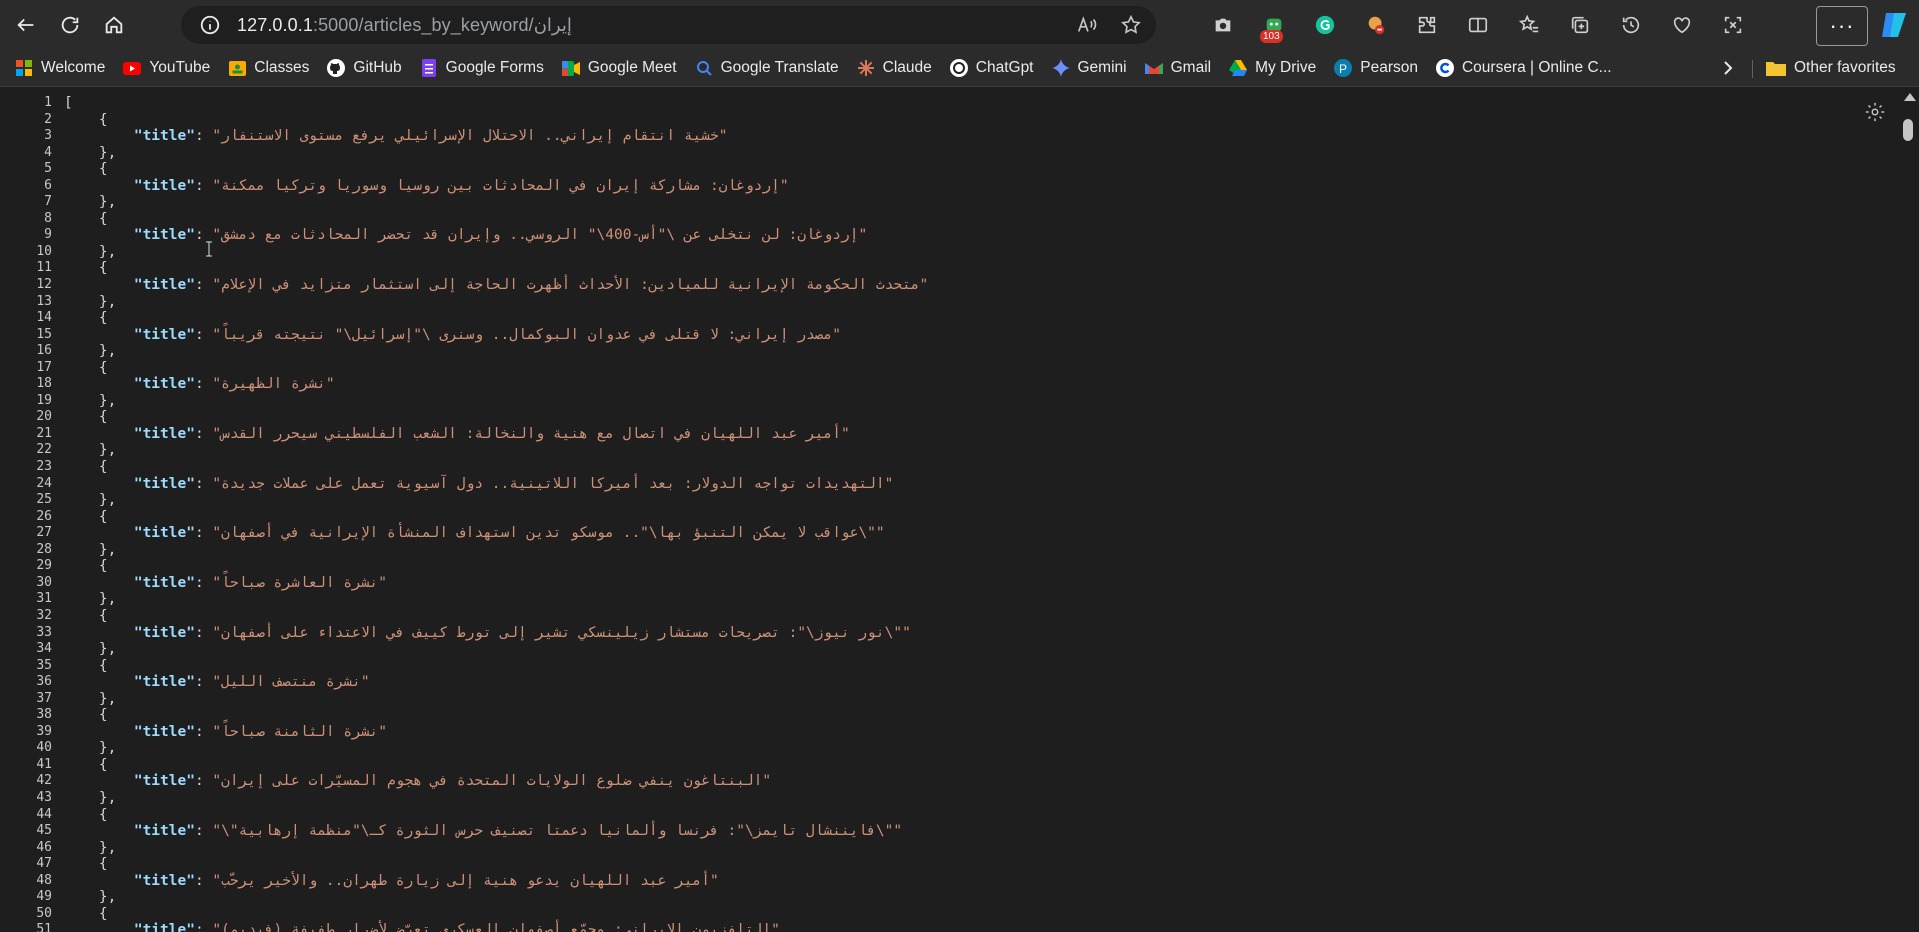  I want to click on line-number: 10, so click(44, 251).